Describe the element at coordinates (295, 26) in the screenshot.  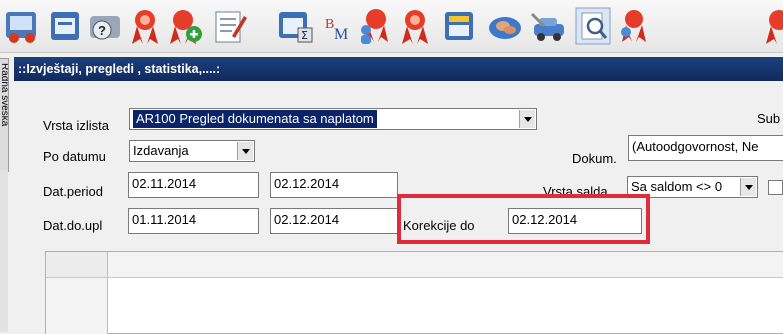
I see `sum-window-icon: Σ` at that location.